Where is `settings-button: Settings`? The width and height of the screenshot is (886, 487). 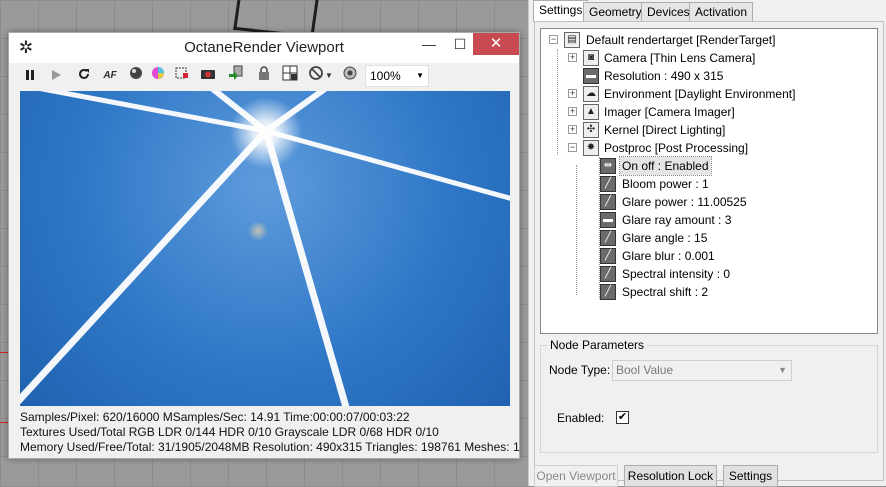
settings-button: Settings is located at coordinates (750, 476).